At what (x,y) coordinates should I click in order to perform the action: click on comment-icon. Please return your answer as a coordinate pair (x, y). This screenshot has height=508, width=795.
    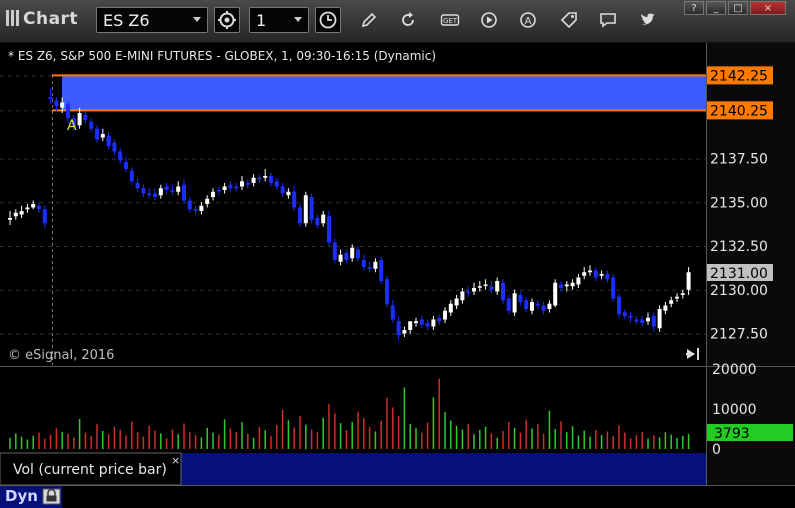
    Looking at the image, I should click on (608, 20).